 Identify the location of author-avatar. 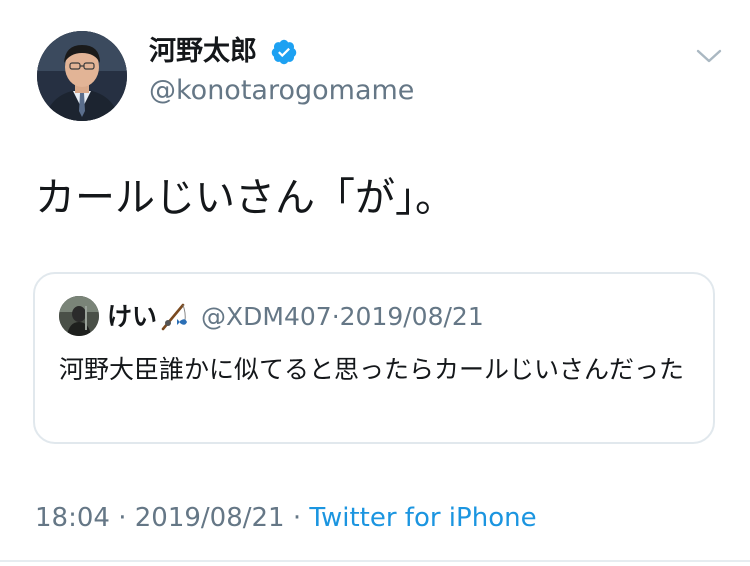
(82, 76).